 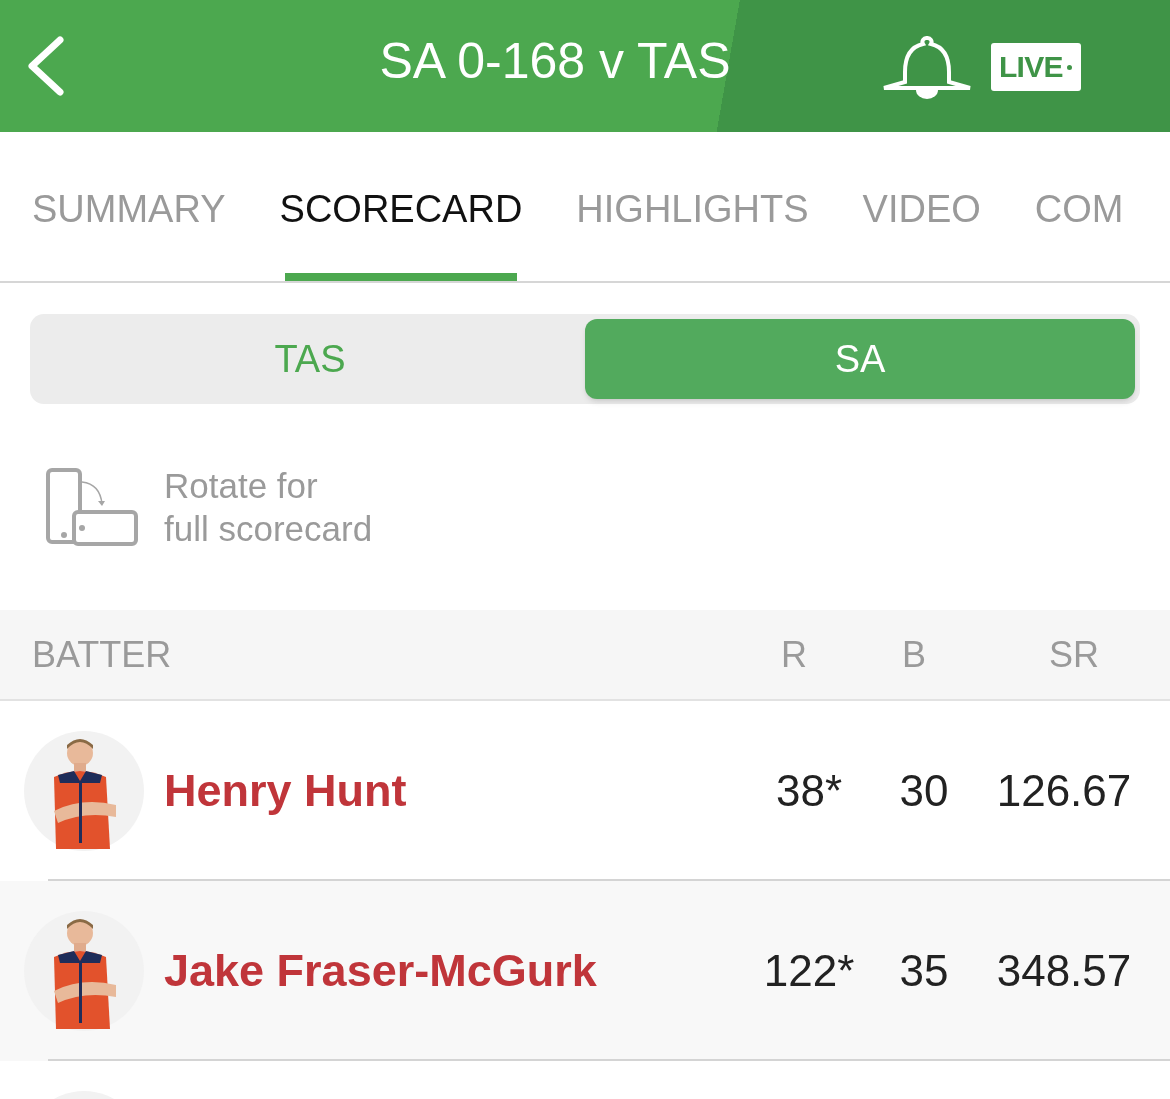 I want to click on tab: VIDEO, so click(x=921, y=206).